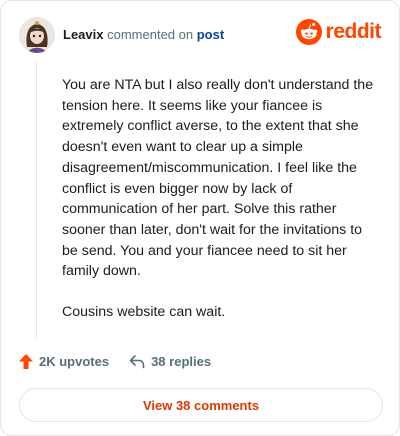 This screenshot has height=436, width=400. What do you see at coordinates (36, 200) in the screenshot?
I see `thread-line` at bounding box center [36, 200].